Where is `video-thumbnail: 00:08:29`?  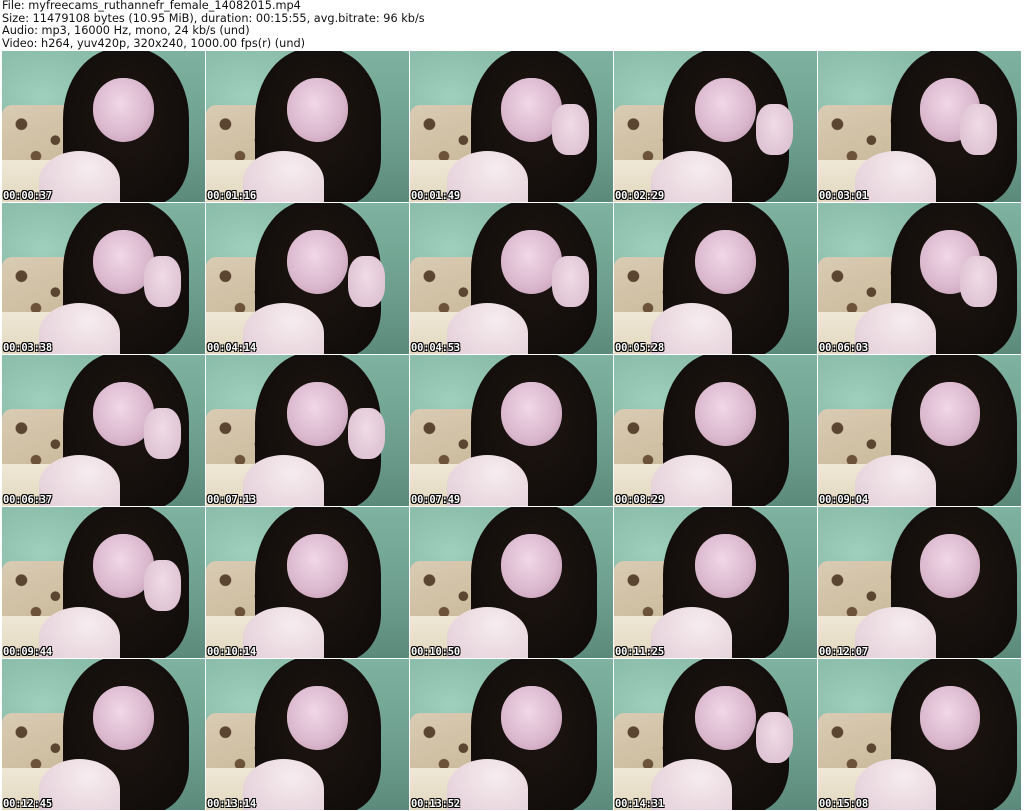 video-thumbnail: 00:08:29 is located at coordinates (715, 430).